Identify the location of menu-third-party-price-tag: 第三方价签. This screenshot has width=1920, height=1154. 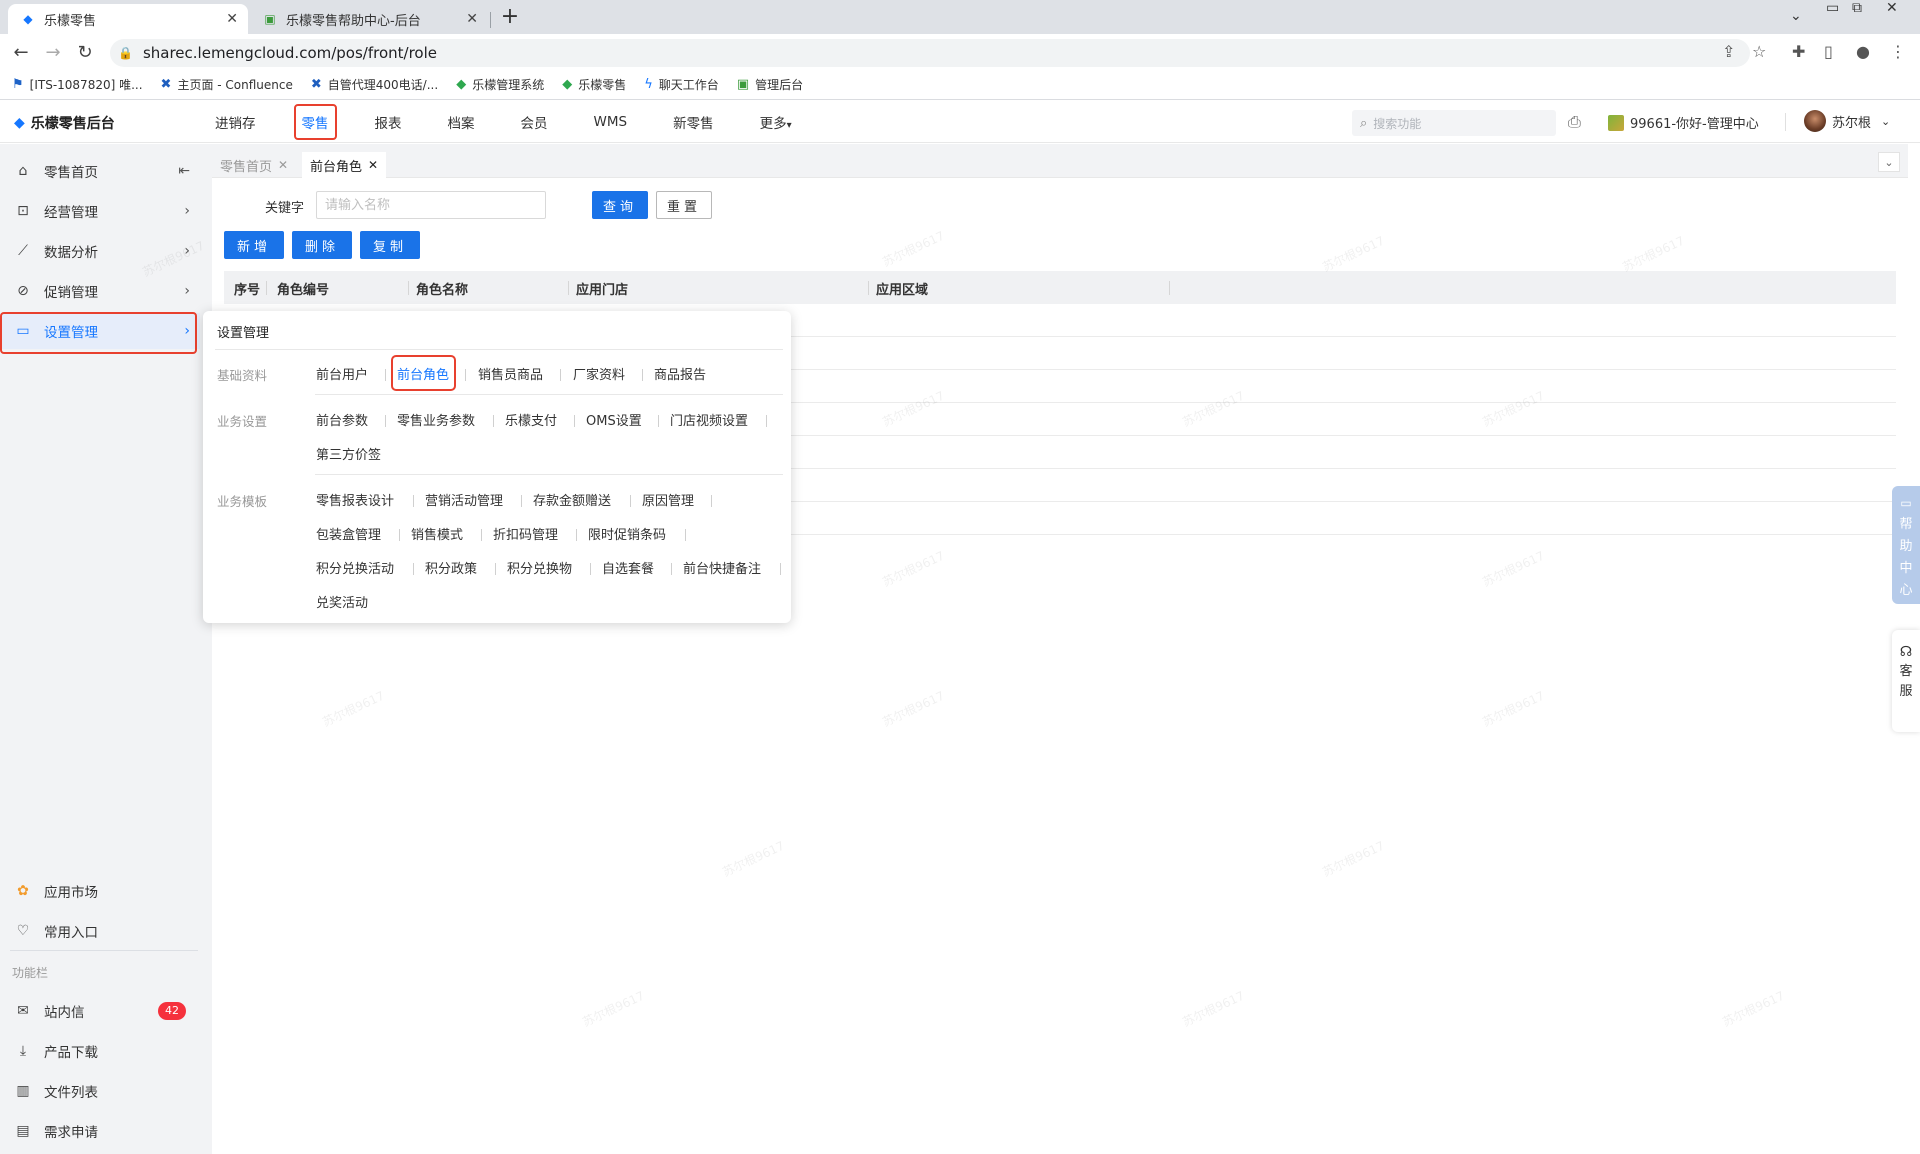
(348, 453).